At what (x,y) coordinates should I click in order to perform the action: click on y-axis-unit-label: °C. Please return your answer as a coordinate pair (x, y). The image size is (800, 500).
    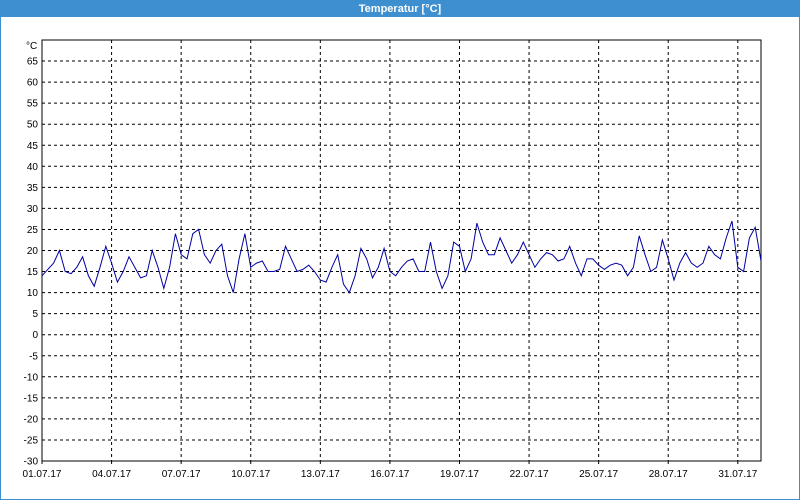
    Looking at the image, I should click on (31, 46).